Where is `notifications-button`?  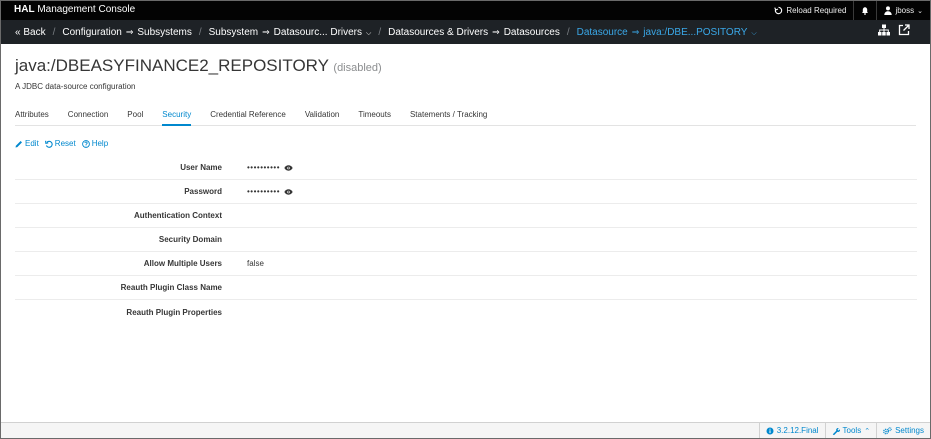
notifications-button is located at coordinates (864, 10).